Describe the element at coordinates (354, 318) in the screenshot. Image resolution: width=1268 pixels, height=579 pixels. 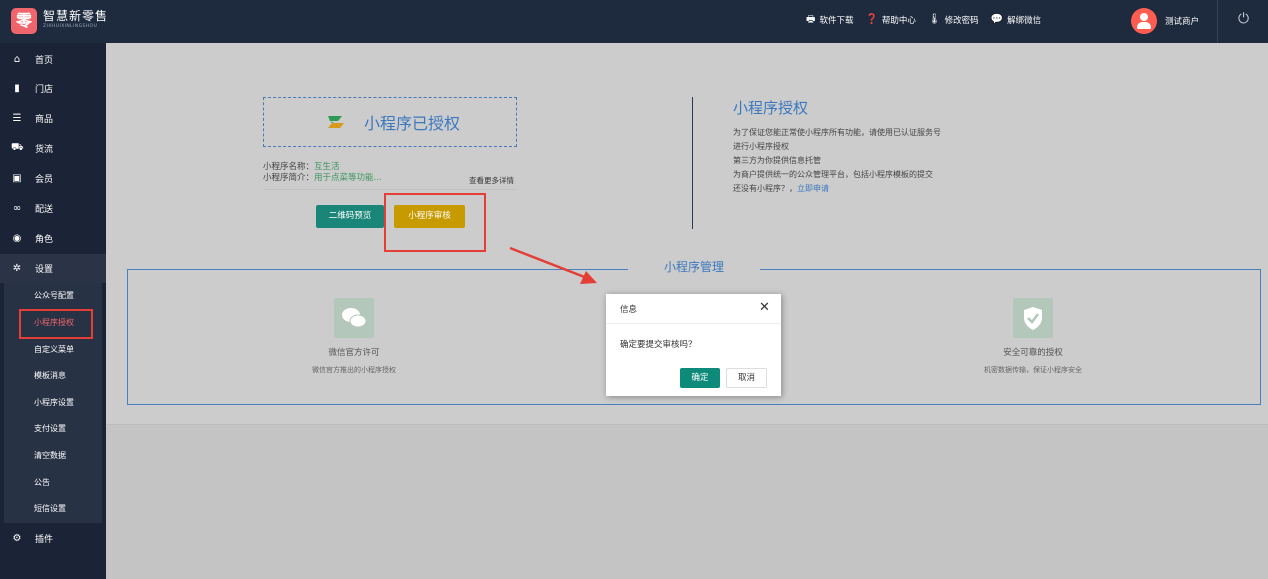
I see `wechat-icon` at that location.